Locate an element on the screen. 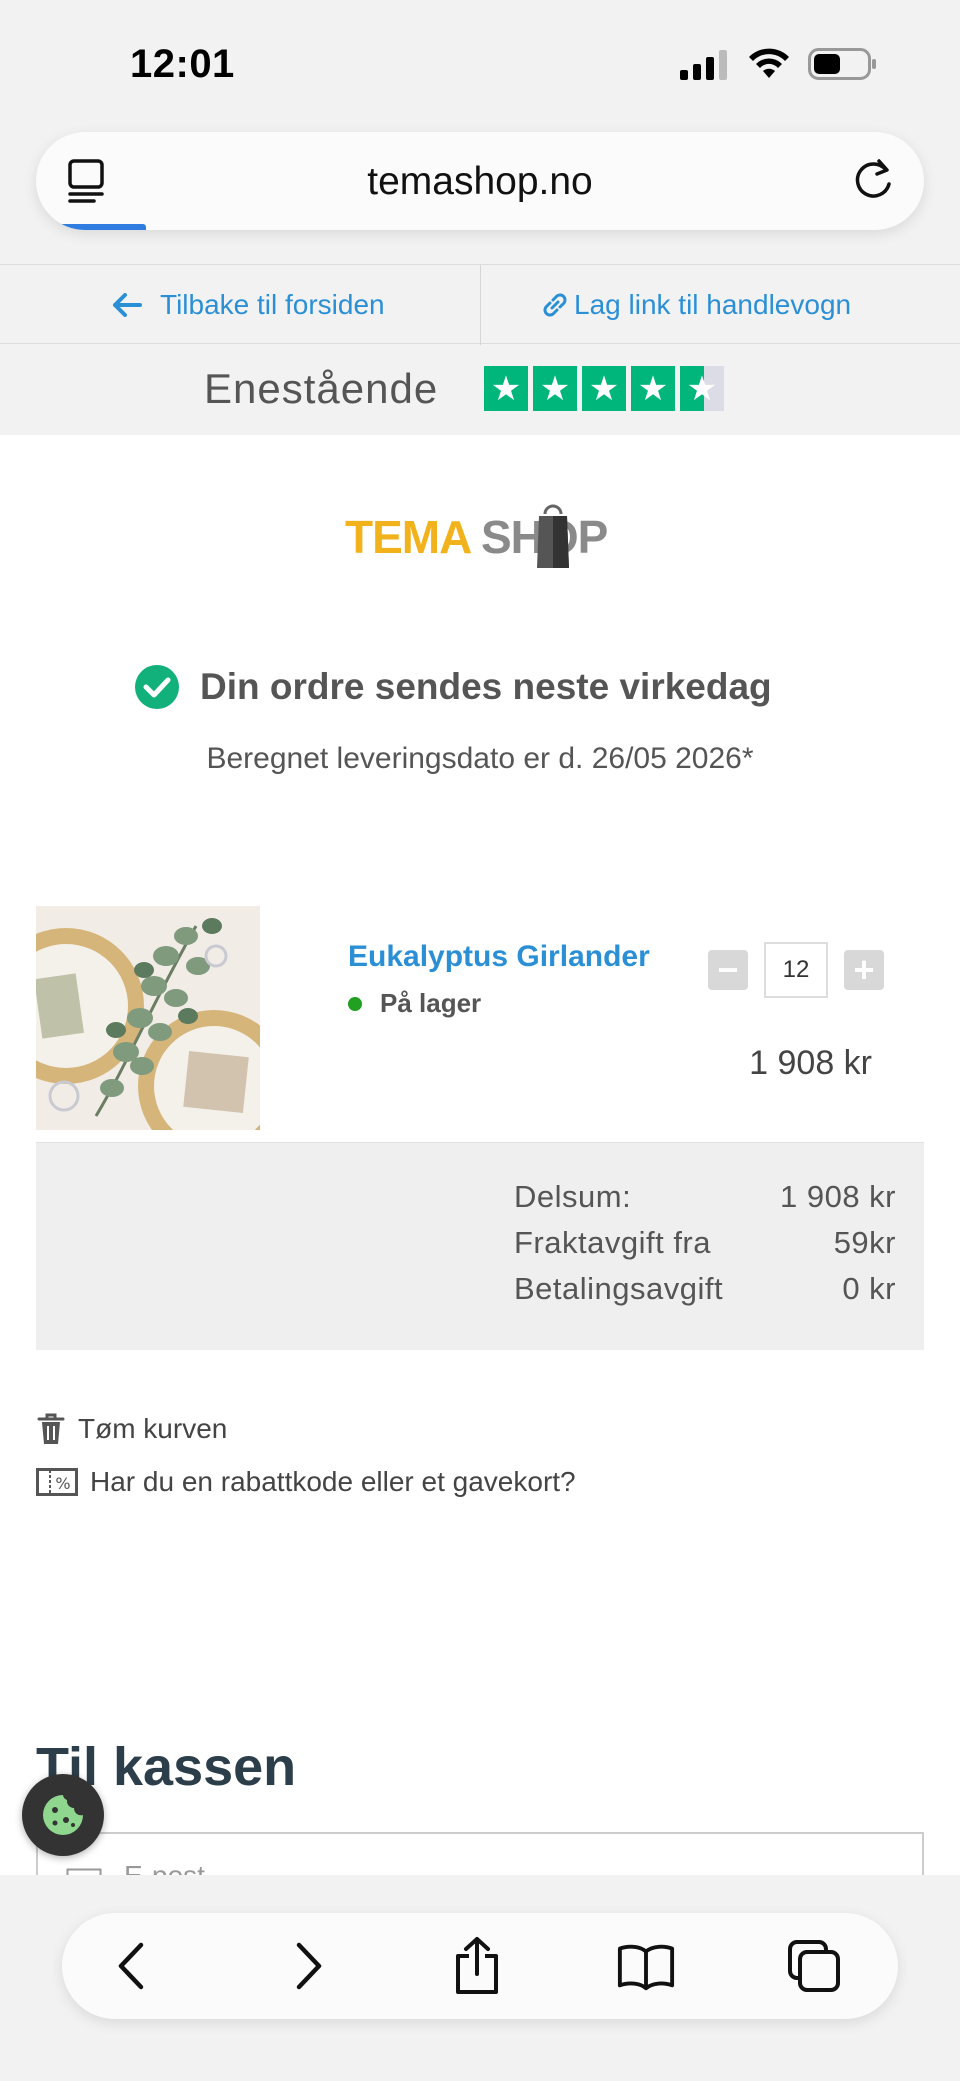 This screenshot has width=960, height=2081. browser-bottom-bar is located at coordinates (480, 1978).